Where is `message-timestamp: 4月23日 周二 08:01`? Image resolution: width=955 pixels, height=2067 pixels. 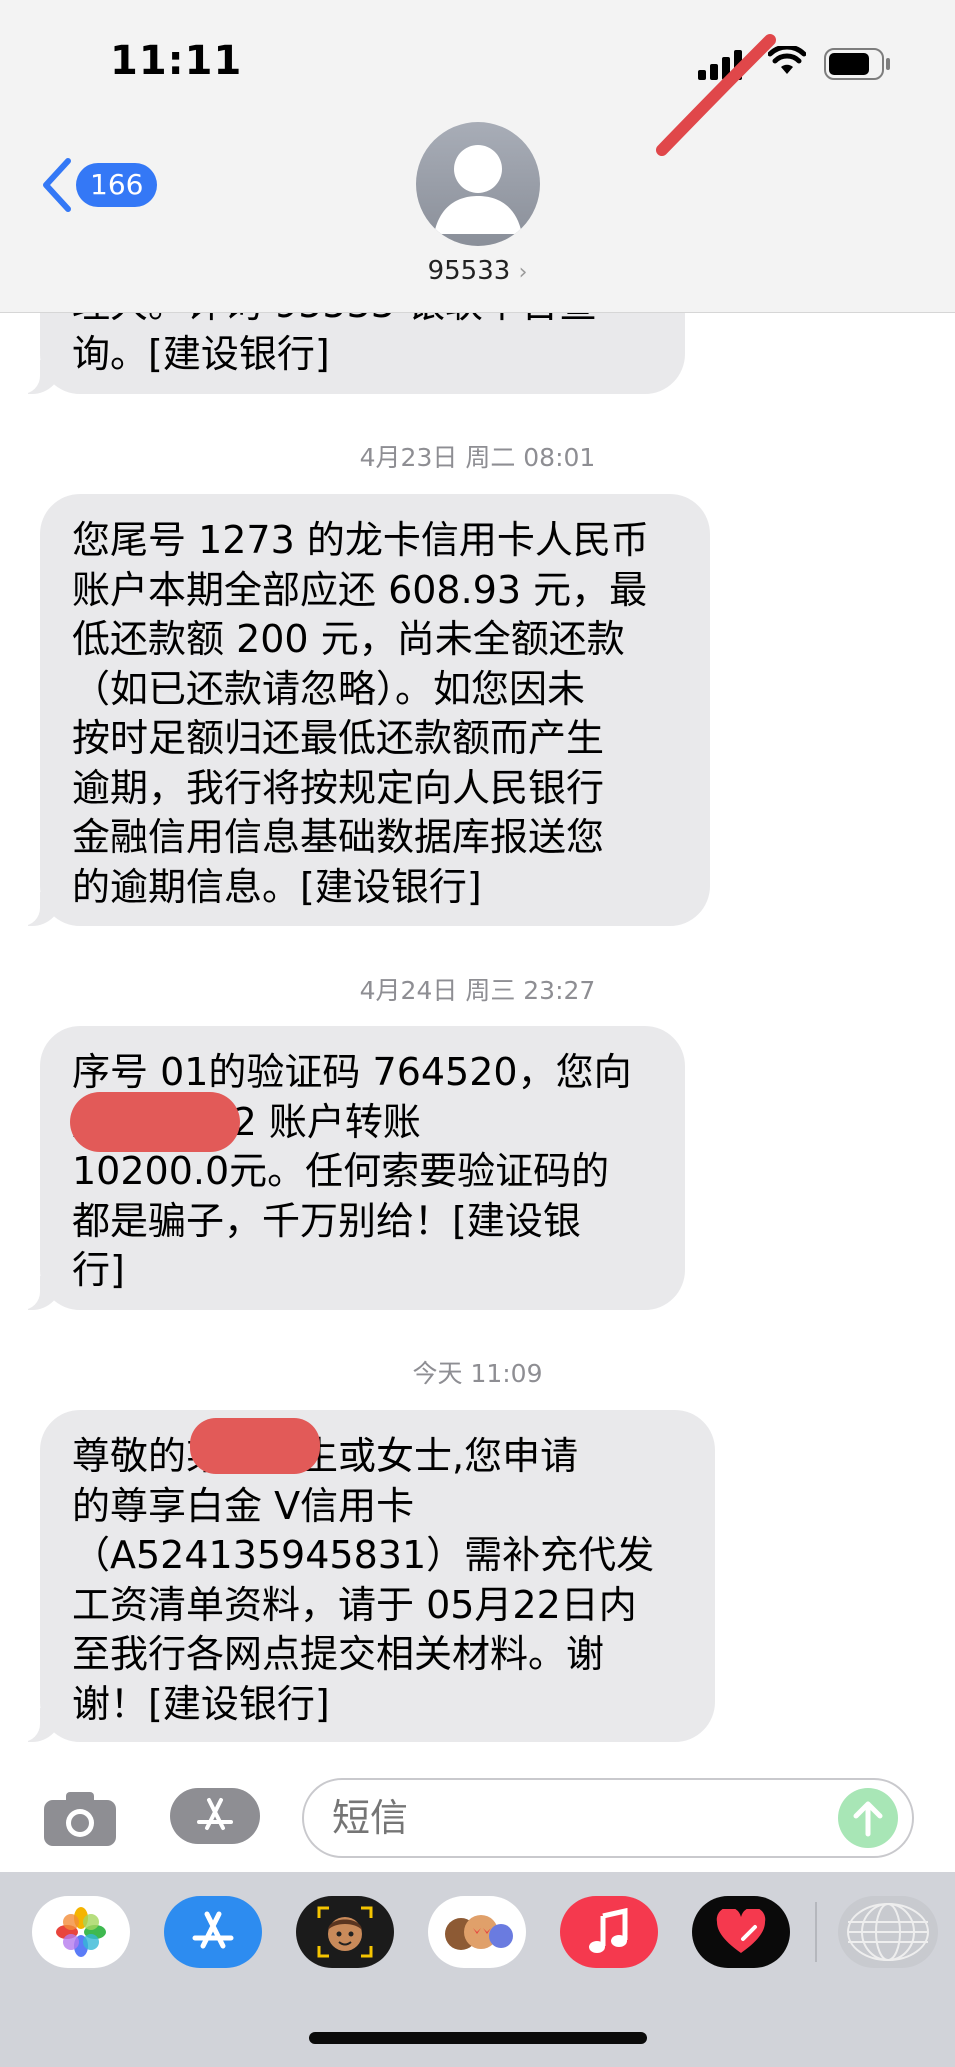
message-timestamp: 4月23日 周二 08:01 is located at coordinates (477, 457).